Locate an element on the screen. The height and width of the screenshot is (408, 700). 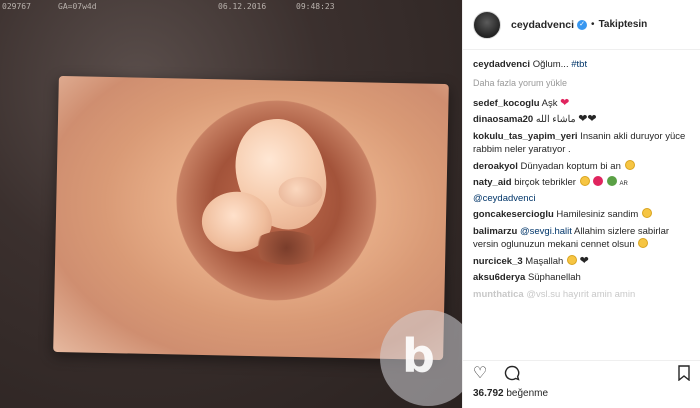
watermark-logo: b is located at coordinates (421, 358).